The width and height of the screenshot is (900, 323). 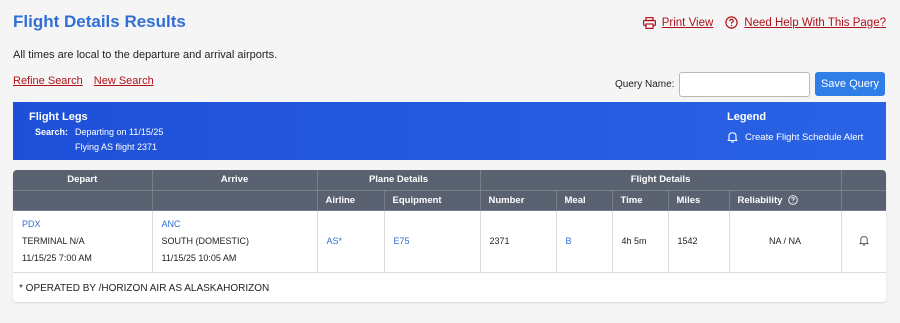 I want to click on printer-icon, so click(x=649, y=22).